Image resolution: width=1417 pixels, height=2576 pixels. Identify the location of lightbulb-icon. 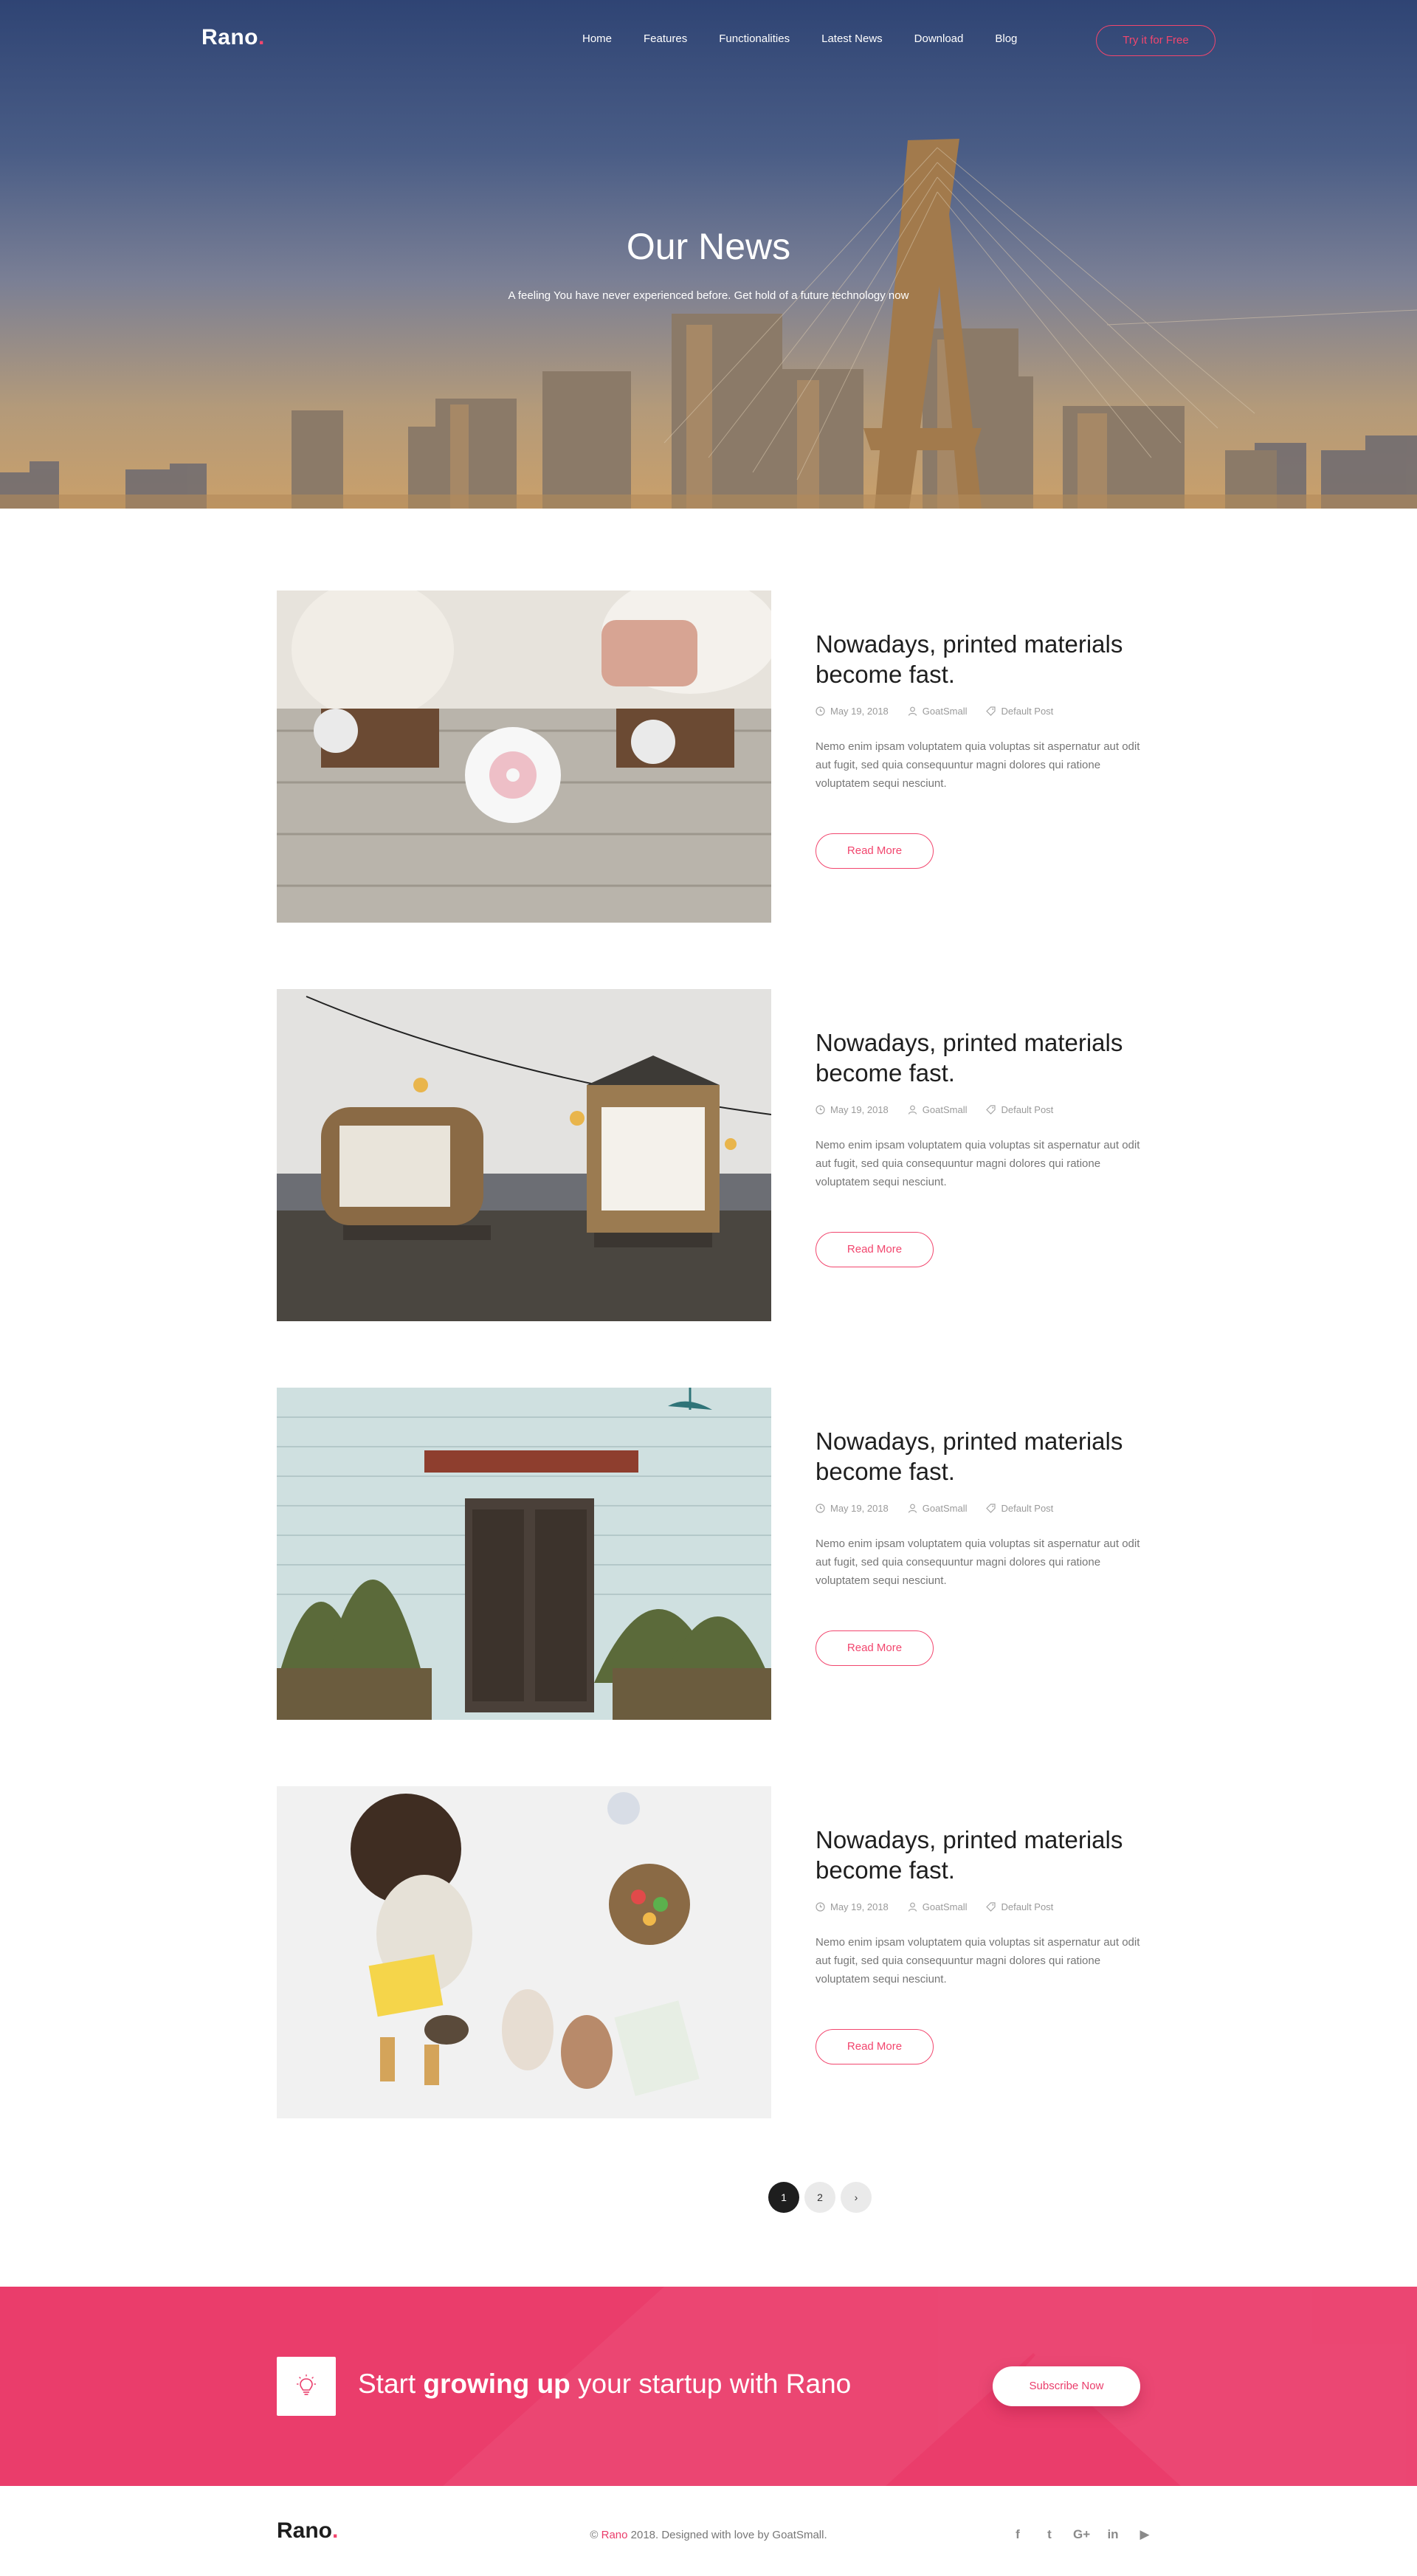
(306, 2384).